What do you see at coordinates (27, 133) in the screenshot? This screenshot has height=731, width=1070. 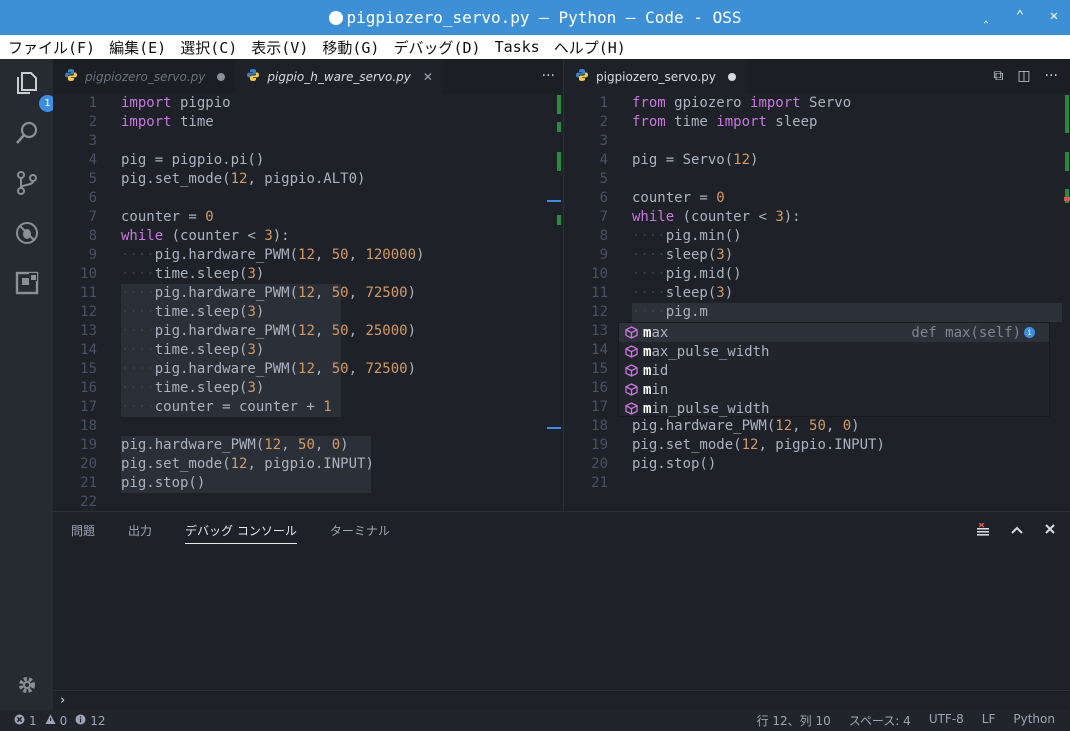 I see `search-icon` at bounding box center [27, 133].